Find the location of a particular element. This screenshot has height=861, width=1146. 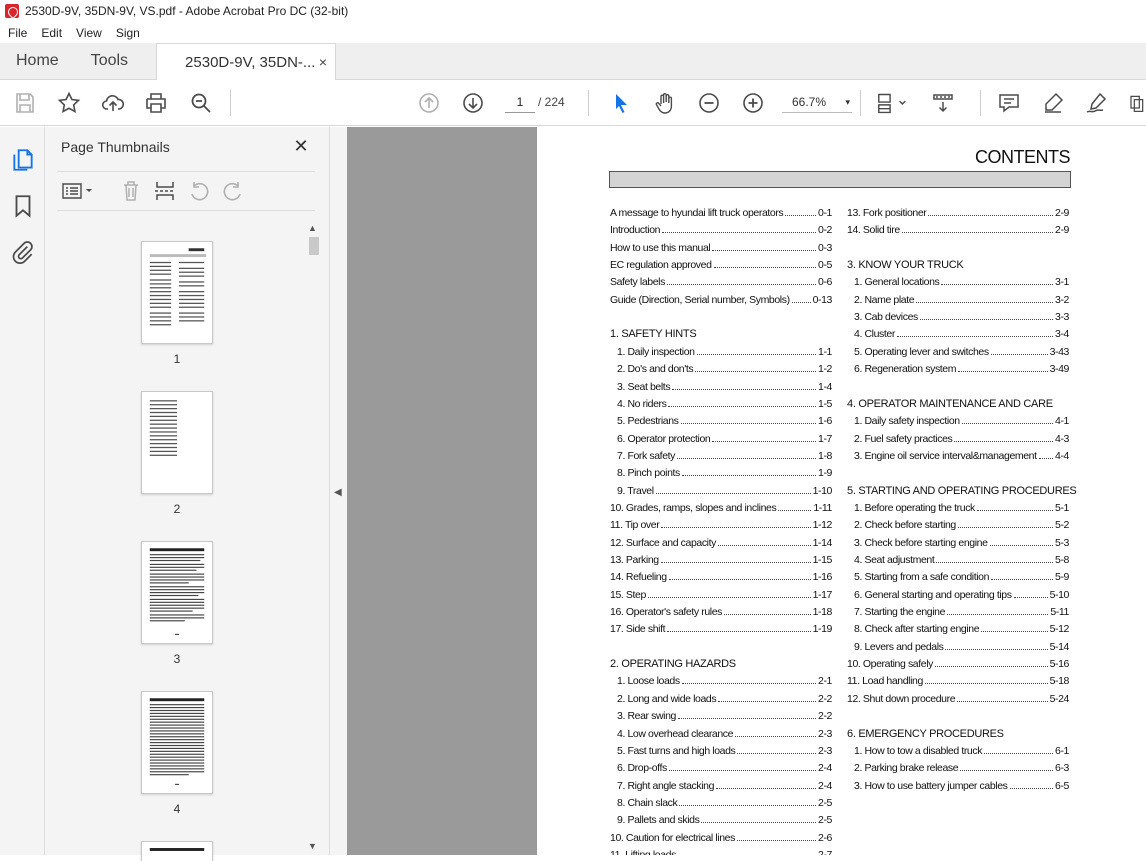

toc-entry: 3. Cab devices 3-3 is located at coordinates (961, 318).